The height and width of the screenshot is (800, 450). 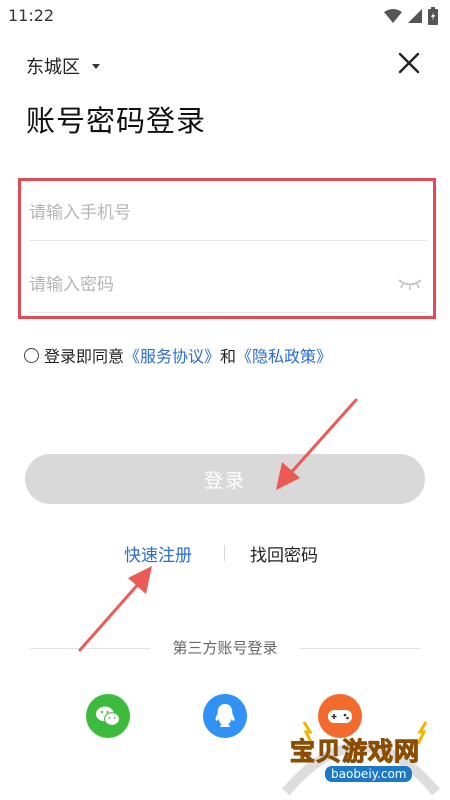 I want to click on agreement-row: 登录即同意 《服务协议》 和 《隐私政策》, so click(x=178, y=355).